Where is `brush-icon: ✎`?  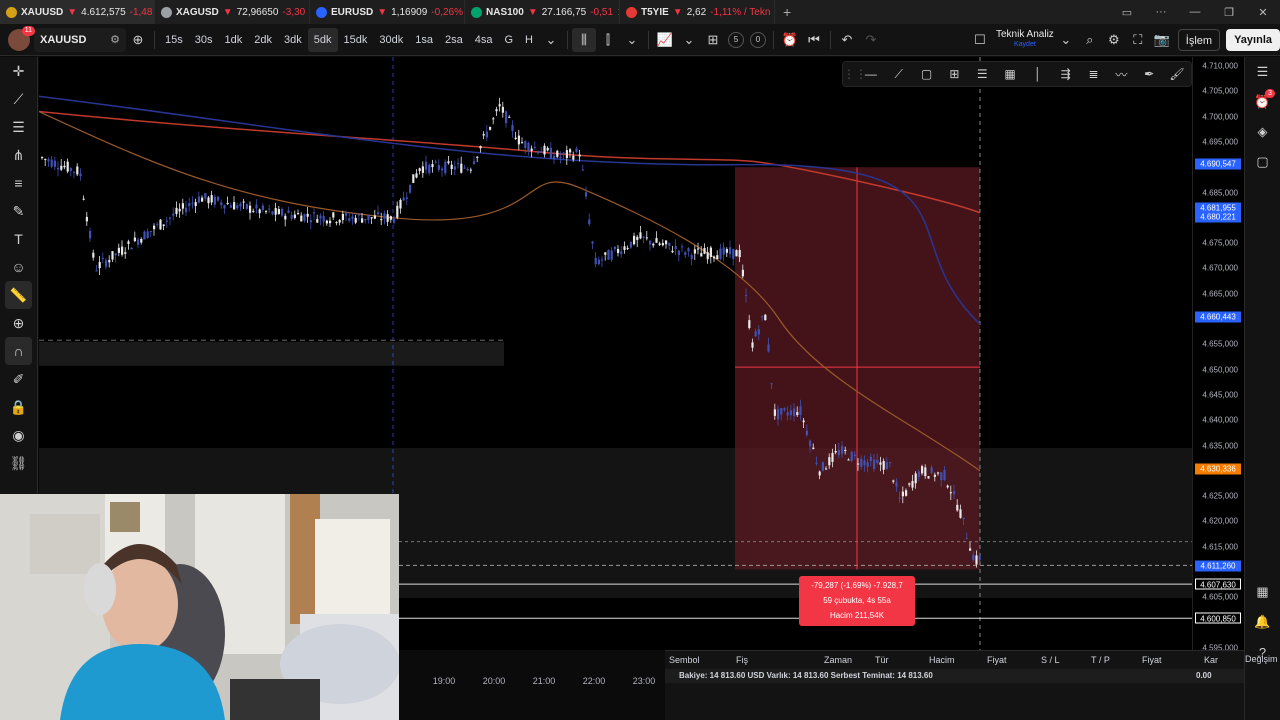
brush-icon: ✎ is located at coordinates (18, 211).